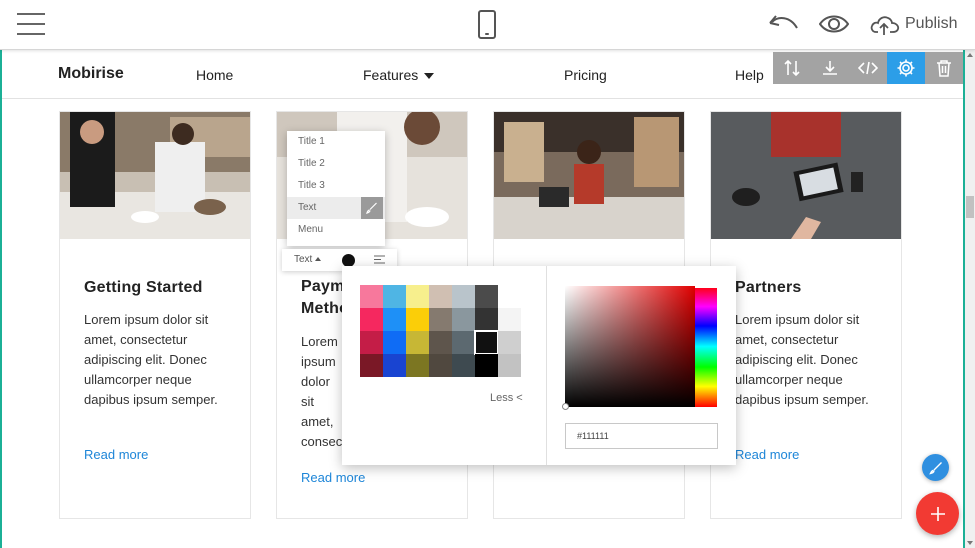  What do you see at coordinates (806, 175) in the screenshot?
I see `card-image-partners` at bounding box center [806, 175].